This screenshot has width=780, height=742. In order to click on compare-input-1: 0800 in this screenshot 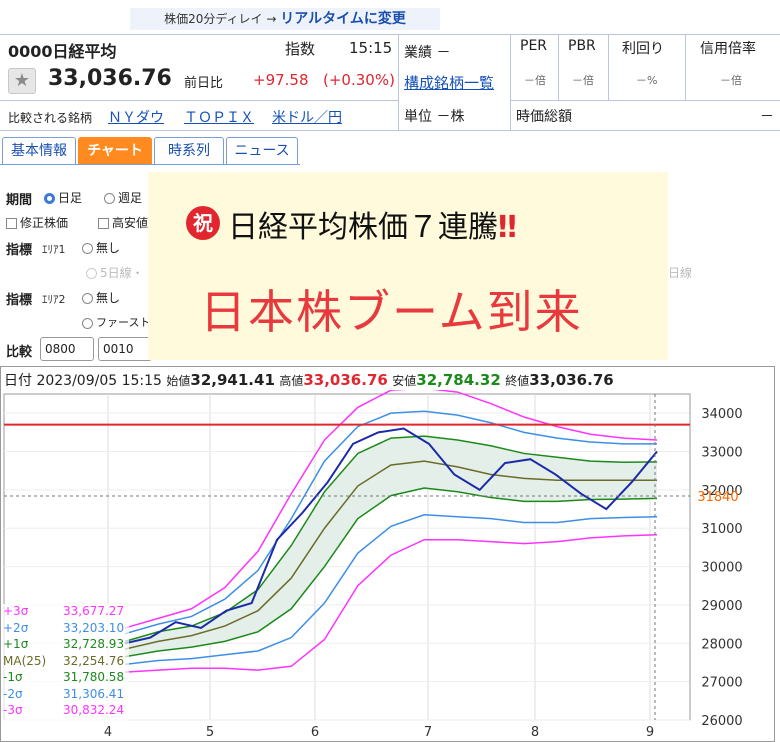, I will do `click(67, 349)`.